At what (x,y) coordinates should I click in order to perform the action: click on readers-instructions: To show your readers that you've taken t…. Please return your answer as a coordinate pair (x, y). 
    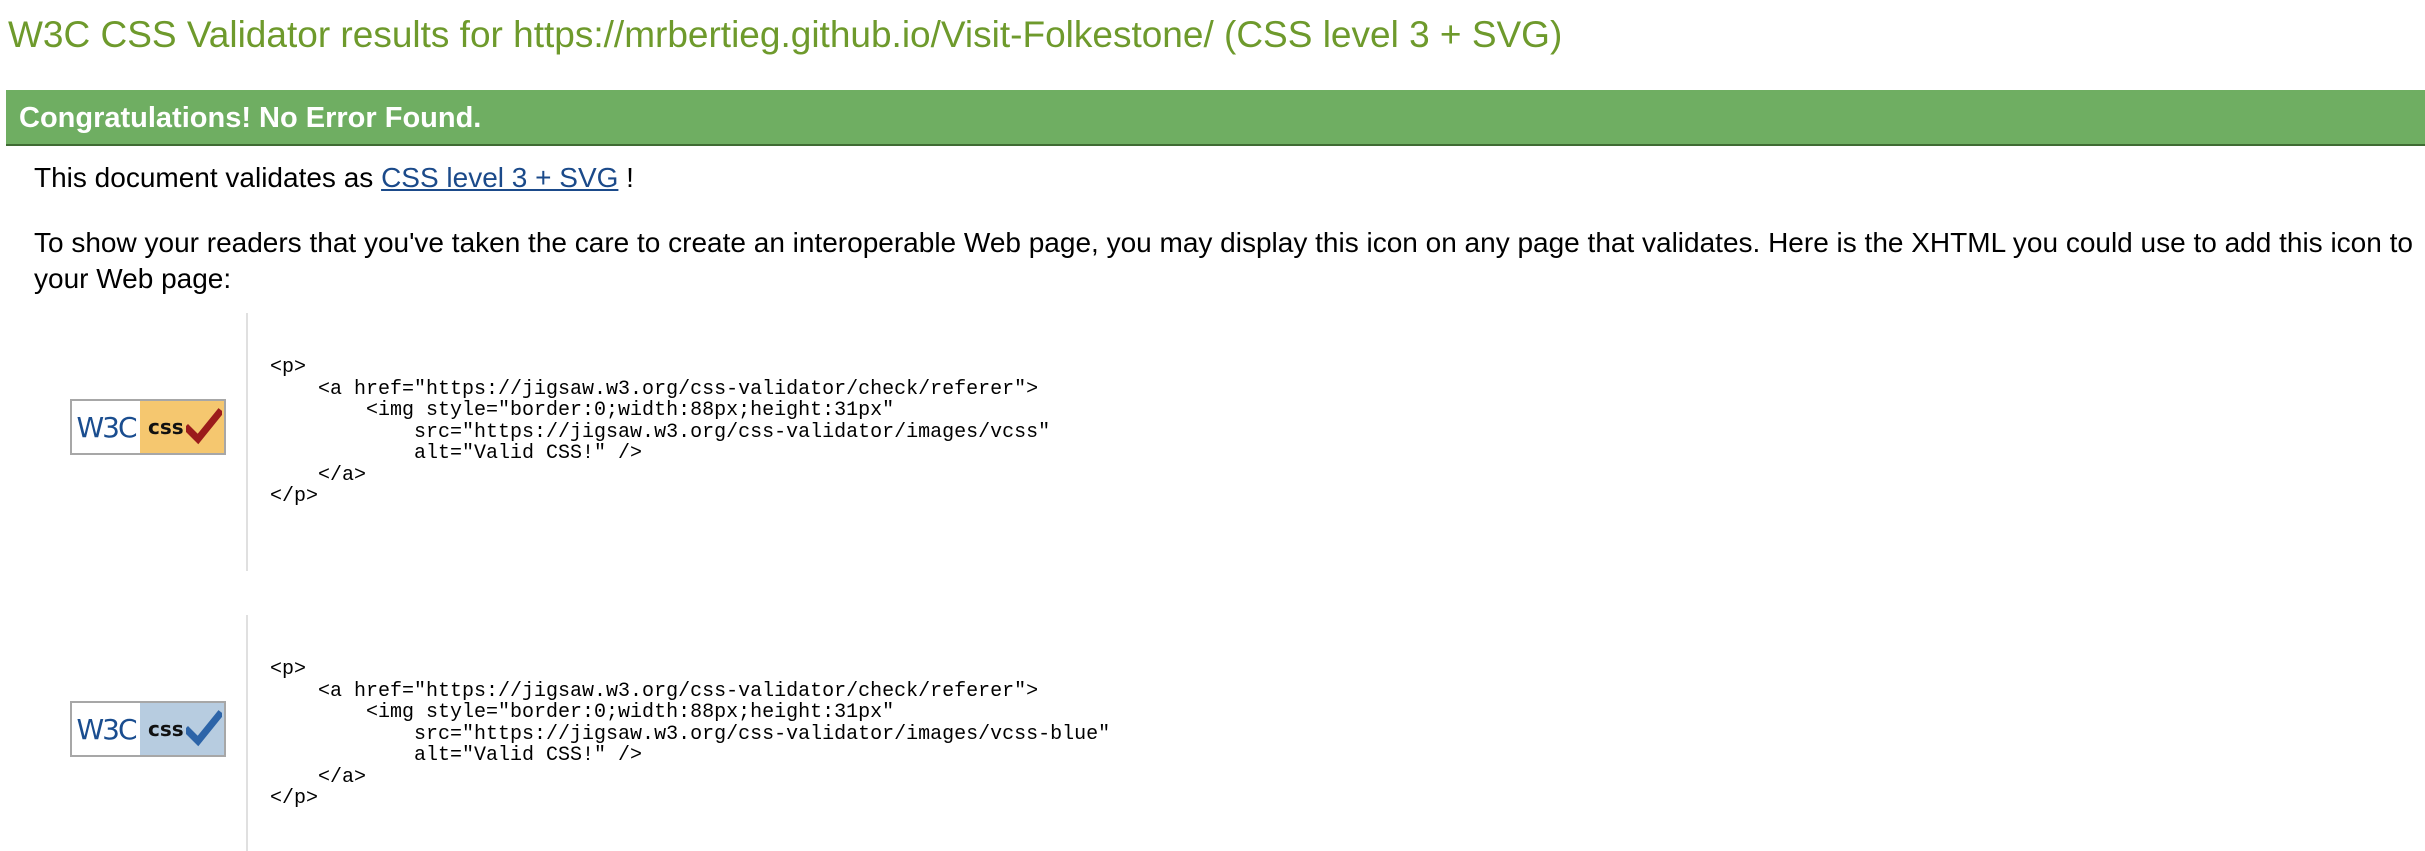
    Looking at the image, I should click on (1223, 260).